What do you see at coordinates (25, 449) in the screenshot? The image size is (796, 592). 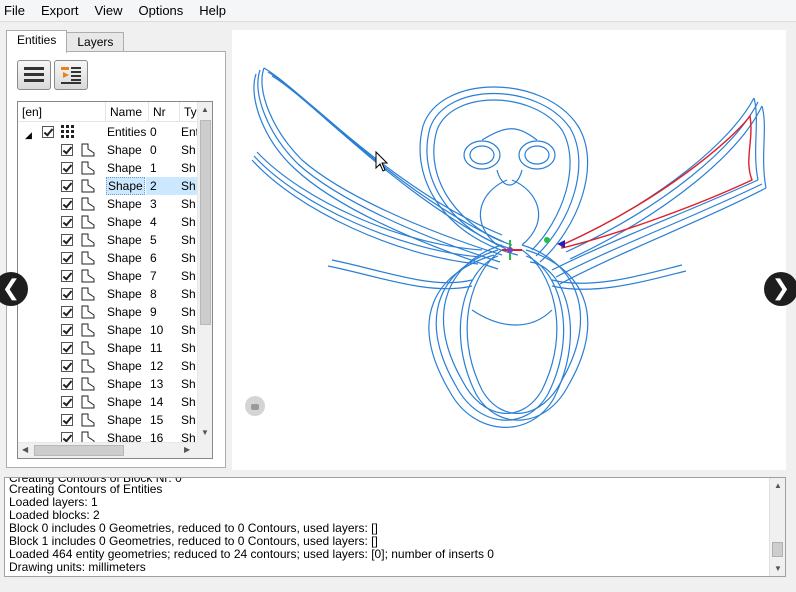 I see `scroll-left-icon: ◀` at bounding box center [25, 449].